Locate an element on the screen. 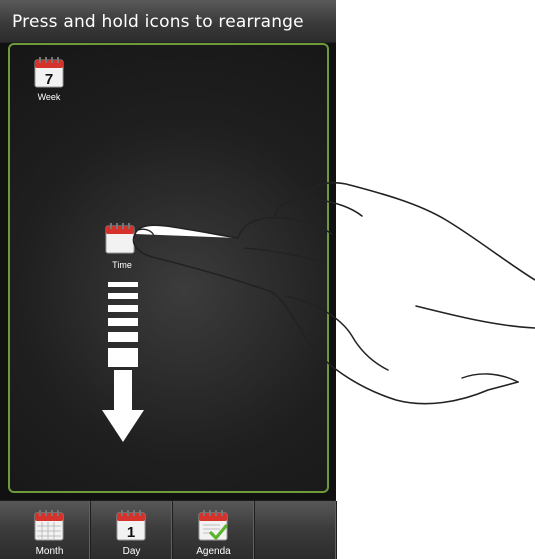 The image size is (535, 559). tab-day: 1 Day is located at coordinates (132, 530).